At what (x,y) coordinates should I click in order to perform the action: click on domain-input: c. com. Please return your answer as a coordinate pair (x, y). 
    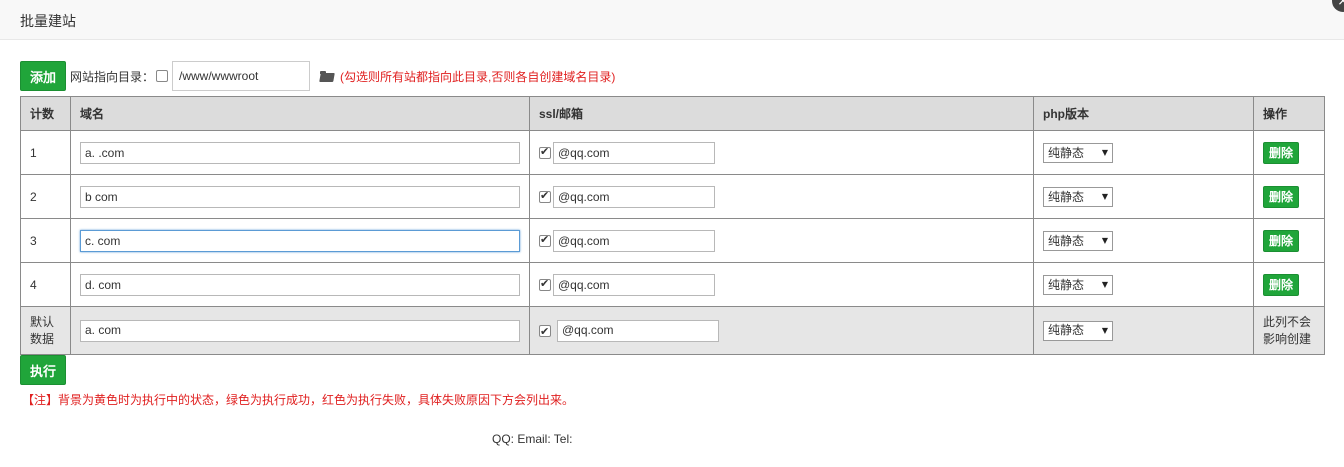
    Looking at the image, I should click on (300, 240).